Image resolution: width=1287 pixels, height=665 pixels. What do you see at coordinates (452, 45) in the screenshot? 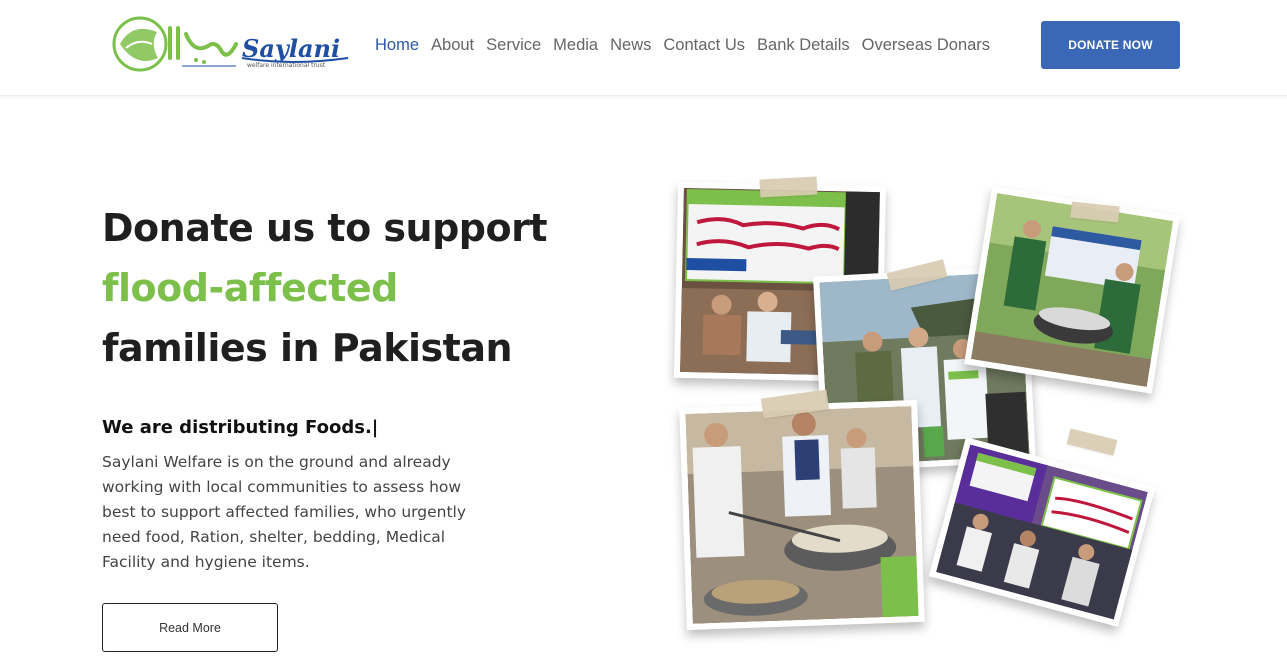
I see `nav-item-about: About` at bounding box center [452, 45].